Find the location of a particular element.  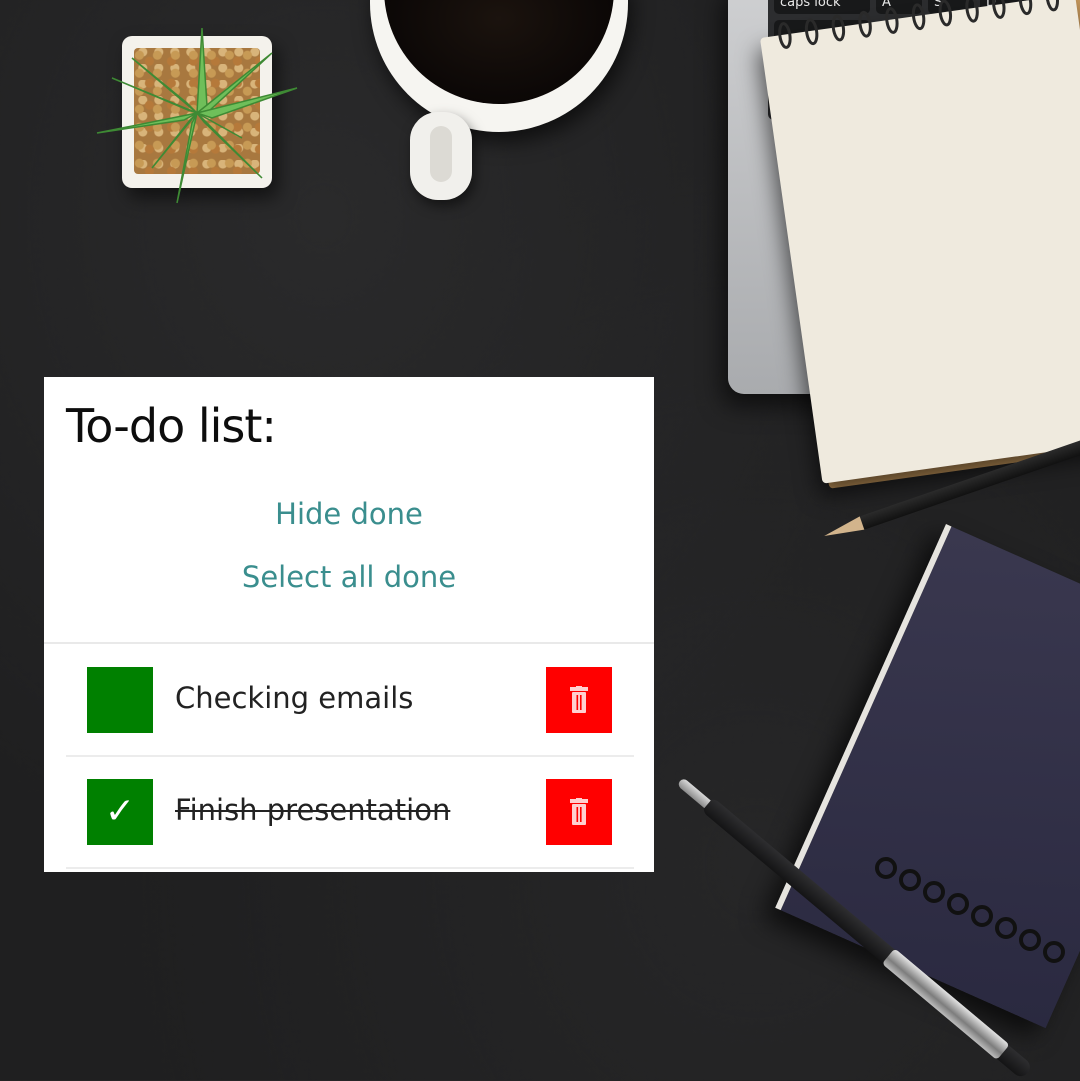

coffee-cup is located at coordinates (499, 66).